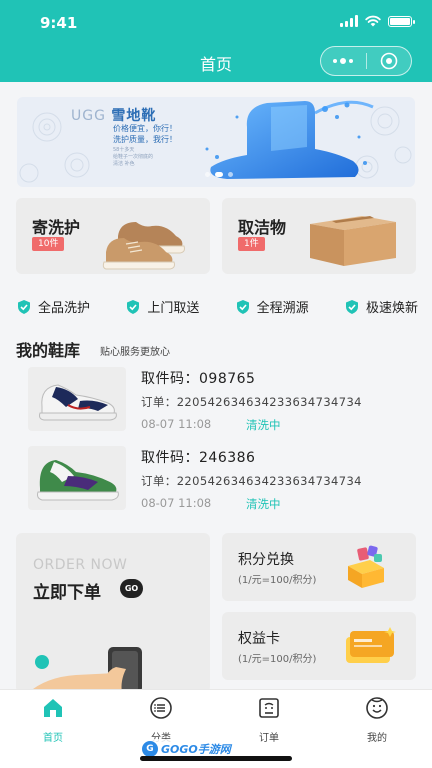 The width and height of the screenshot is (432, 768). I want to click on mini-program-capsule, so click(366, 61).